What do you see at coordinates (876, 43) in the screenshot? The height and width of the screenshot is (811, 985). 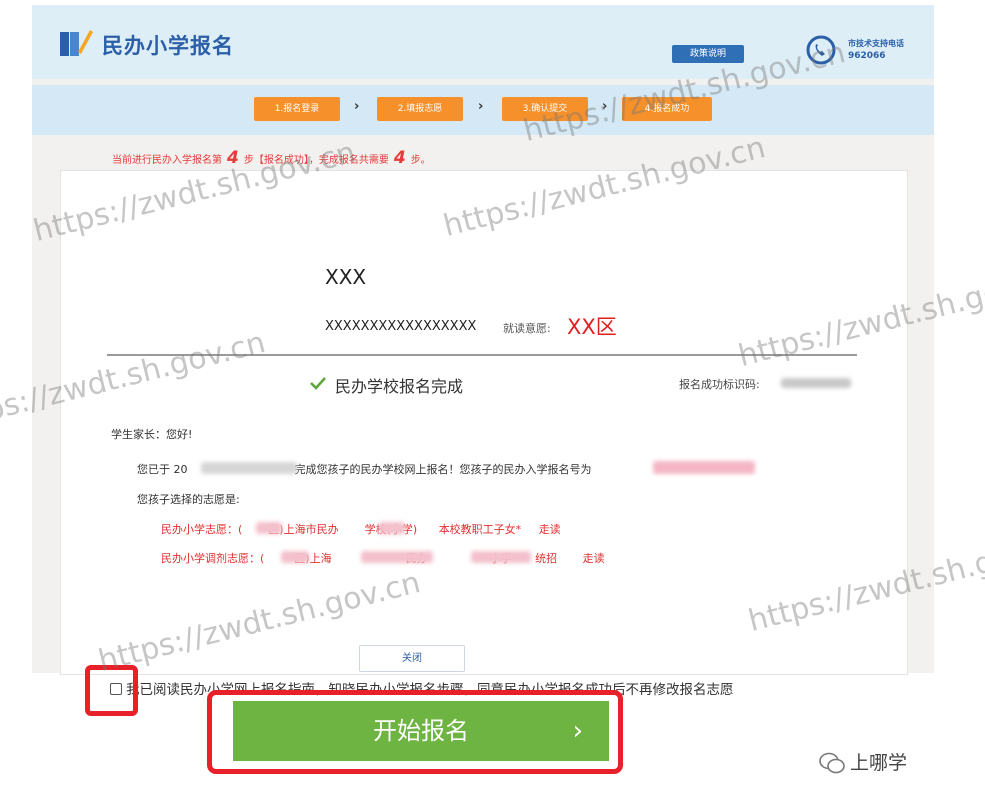 I see `phone-label: 市技术支持电话` at bounding box center [876, 43].